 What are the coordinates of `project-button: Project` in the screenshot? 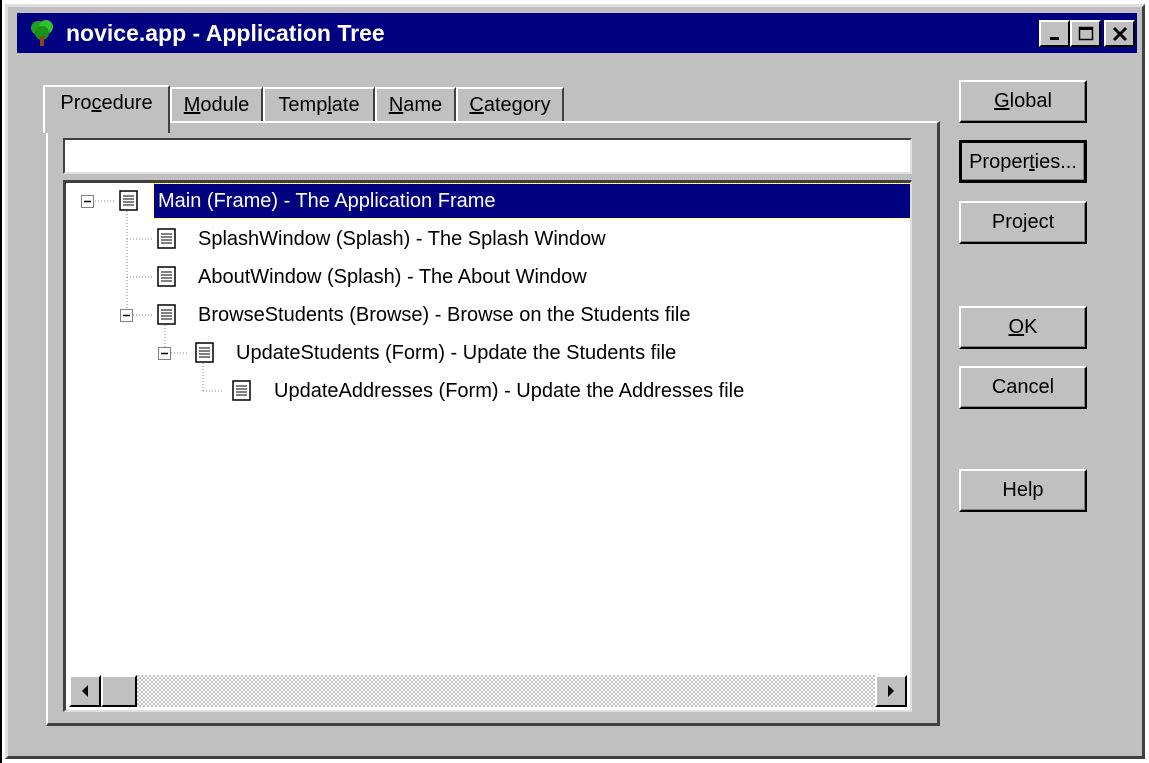 It's located at (1023, 222).